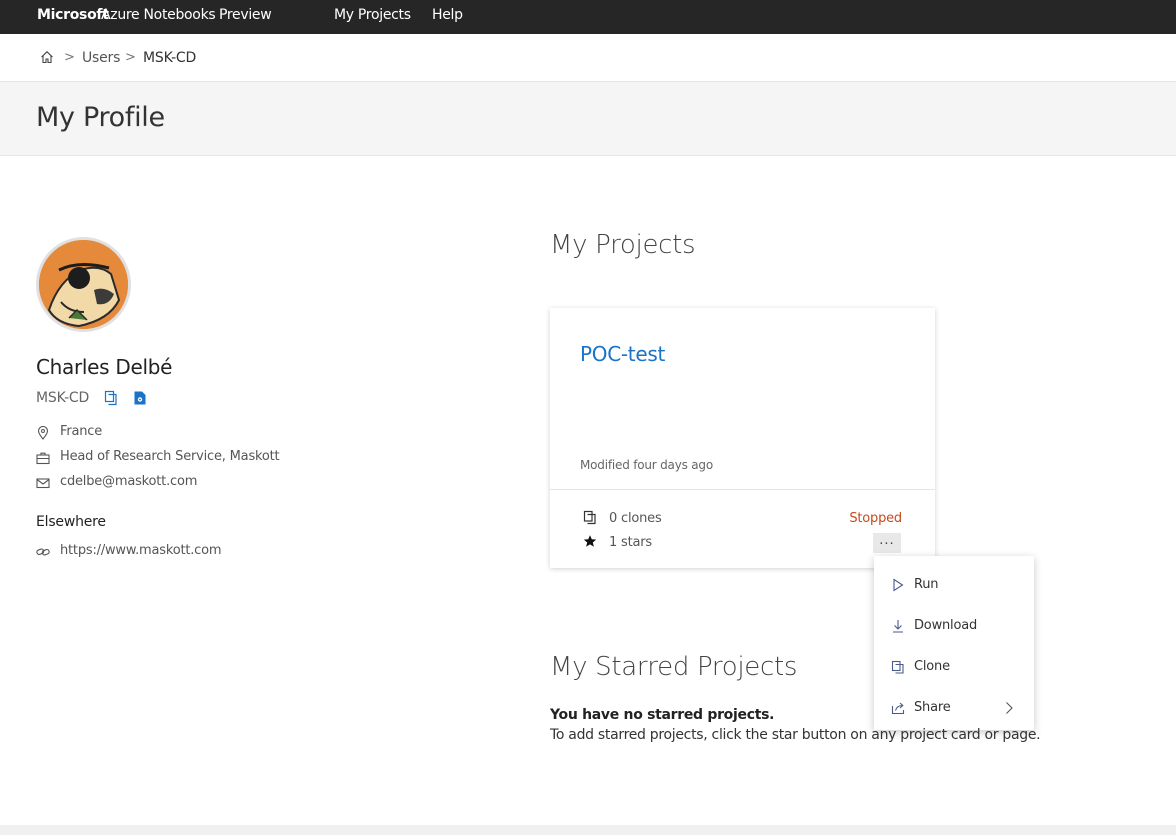 Image resolution: width=1176 pixels, height=835 pixels. Describe the element at coordinates (635, 518) in the screenshot. I see `clones-count: 0 clones` at that location.